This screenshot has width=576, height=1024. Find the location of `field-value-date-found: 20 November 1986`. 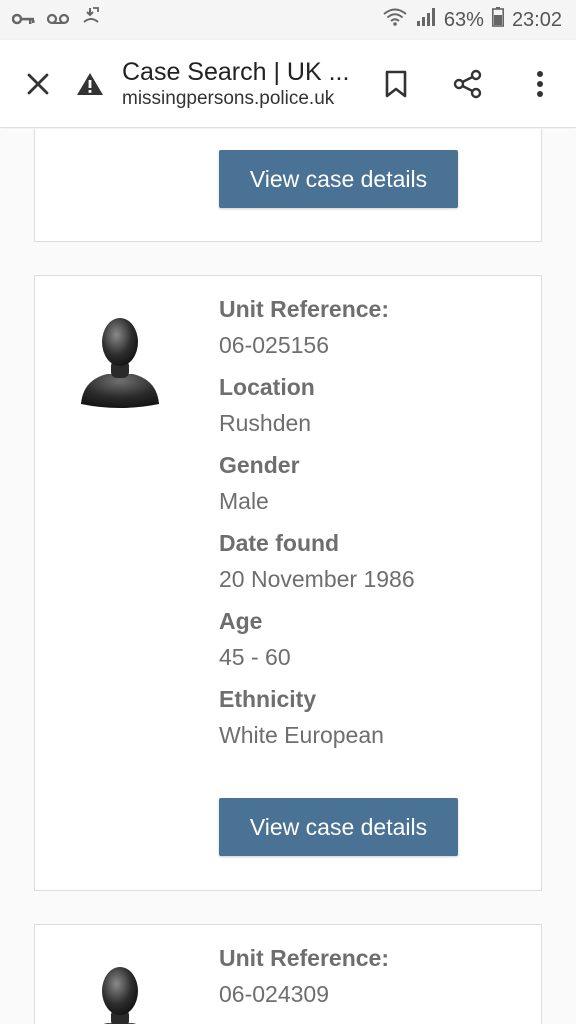

field-value-date-found: 20 November 1986 is located at coordinates (317, 579).